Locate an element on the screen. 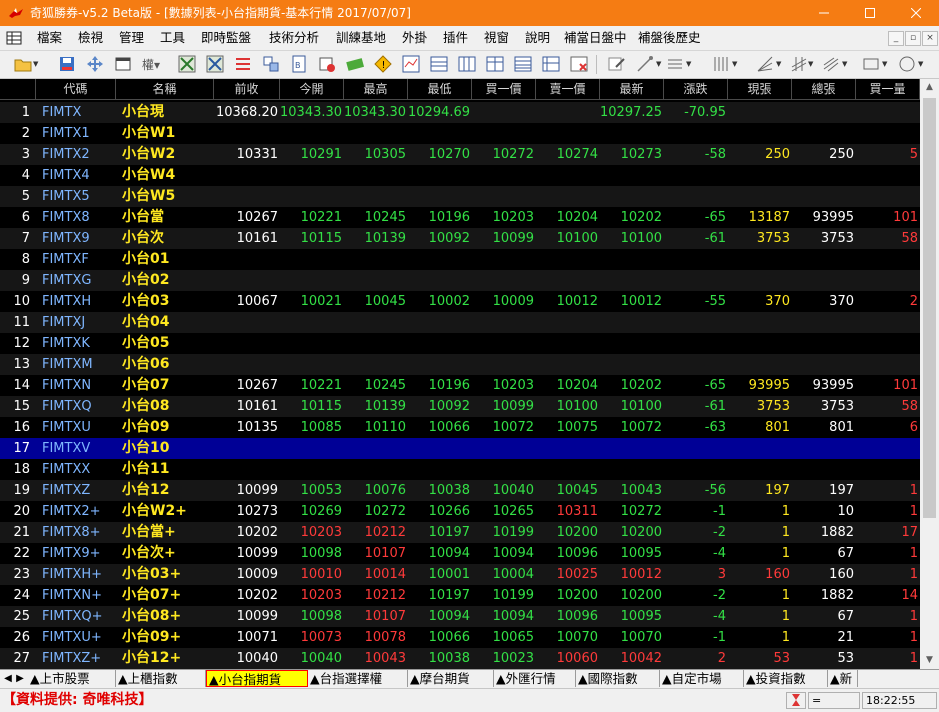 This screenshot has width=939, height=712. table-row: 13 FIMTXM 小台06 is located at coordinates (460, 364).